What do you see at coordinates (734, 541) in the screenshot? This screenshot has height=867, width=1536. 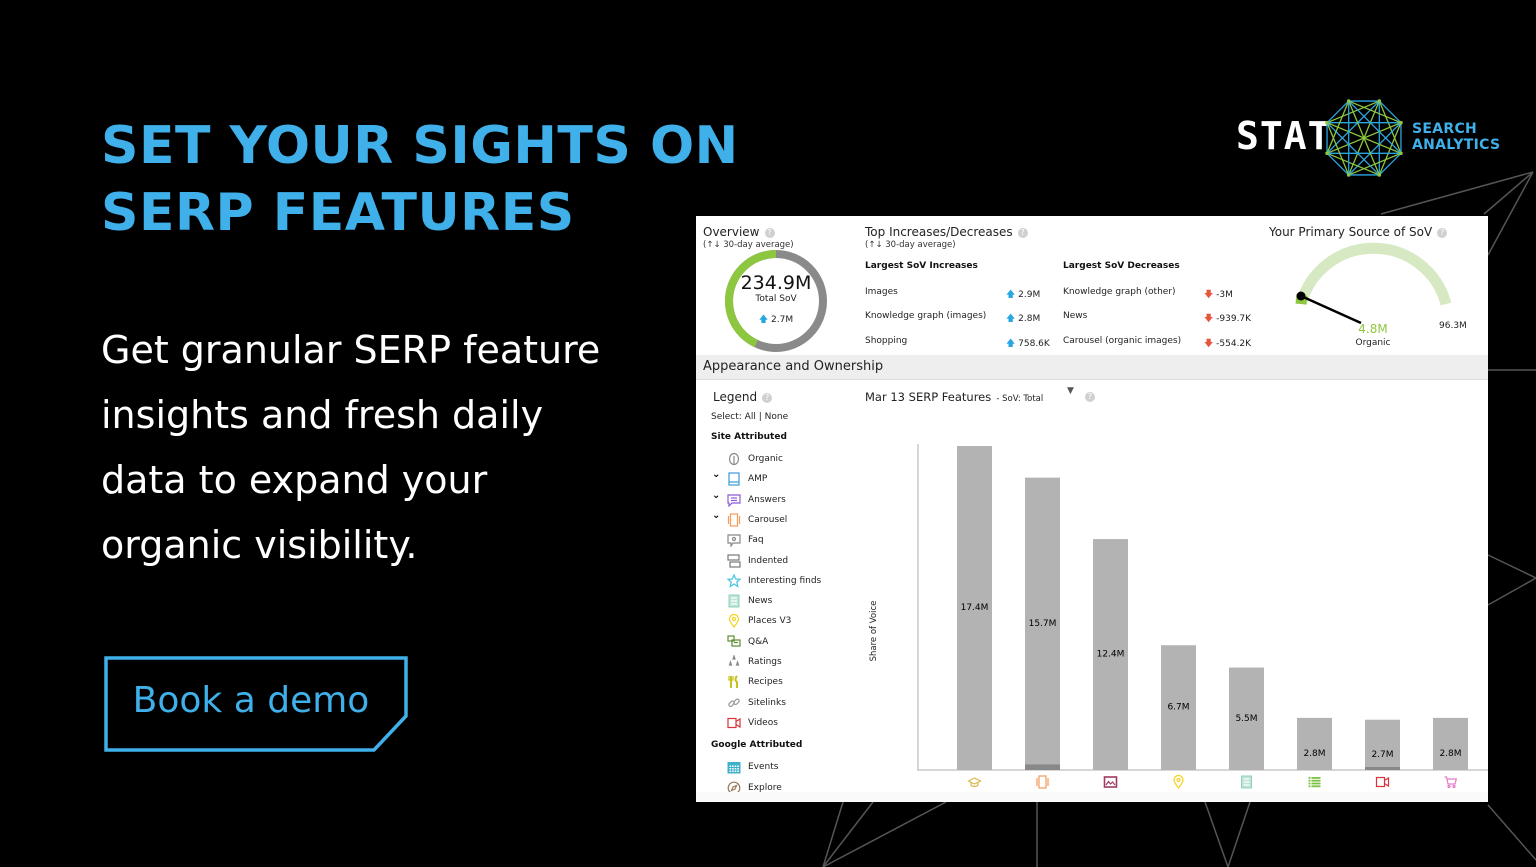 I see `faq-icon` at bounding box center [734, 541].